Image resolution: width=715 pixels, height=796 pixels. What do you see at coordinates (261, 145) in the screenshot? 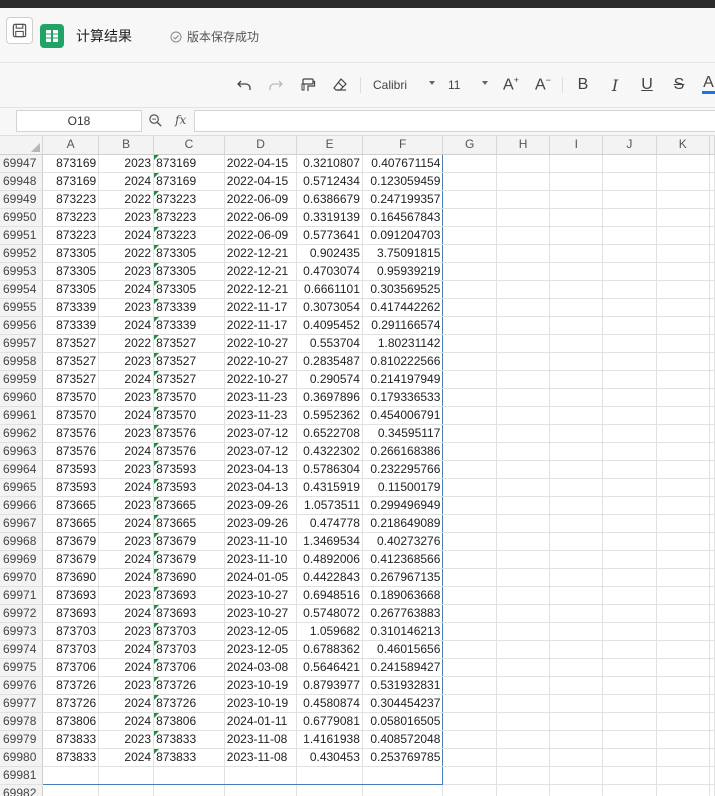
I see `column-header-d: D` at bounding box center [261, 145].